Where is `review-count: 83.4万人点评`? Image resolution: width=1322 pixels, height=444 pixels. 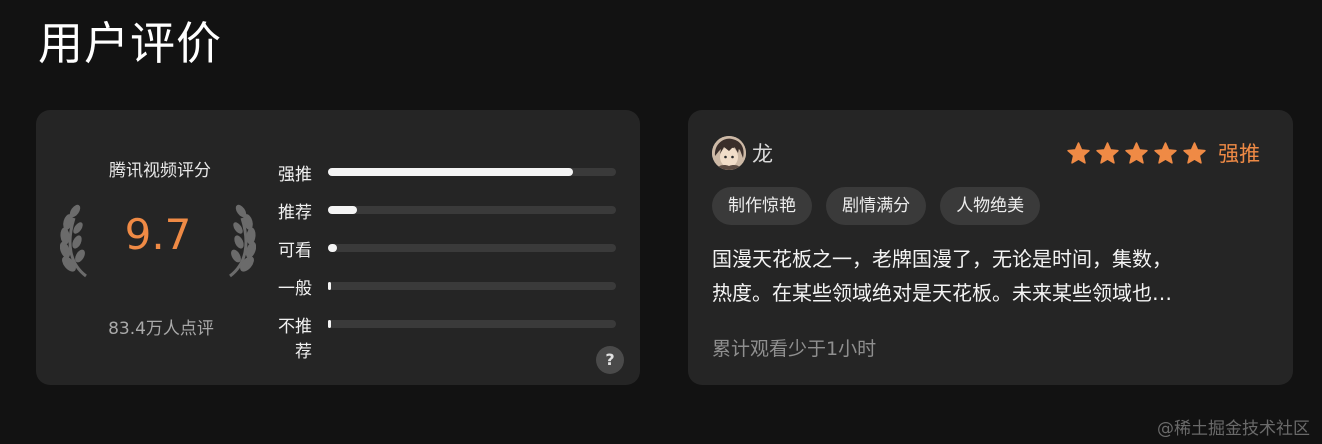
review-count: 83.4万人点评 is located at coordinates (161, 329).